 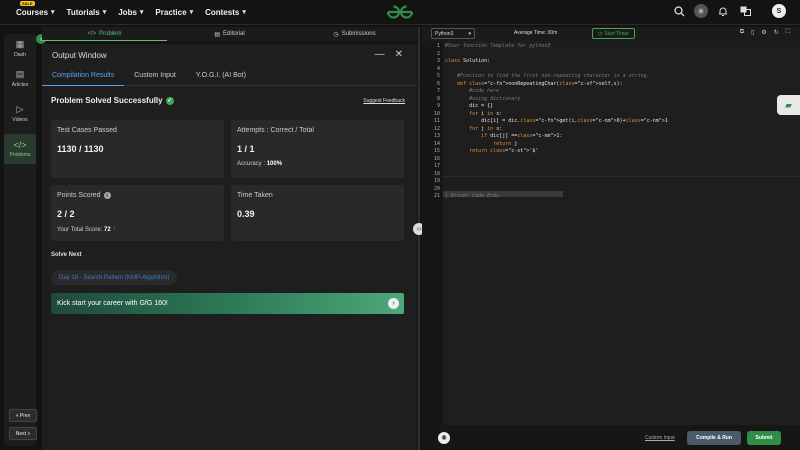 I want to click on theme-toggle-icon: ✳, so click(x=701, y=11).